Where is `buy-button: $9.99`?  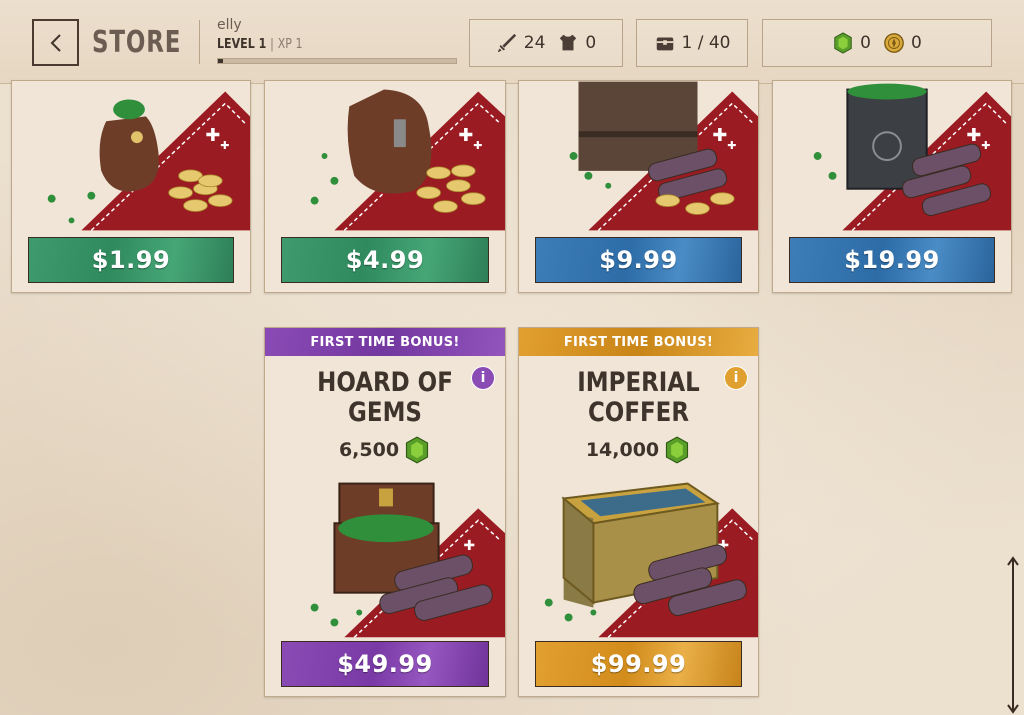
buy-button: $9.99 is located at coordinates (638, 260).